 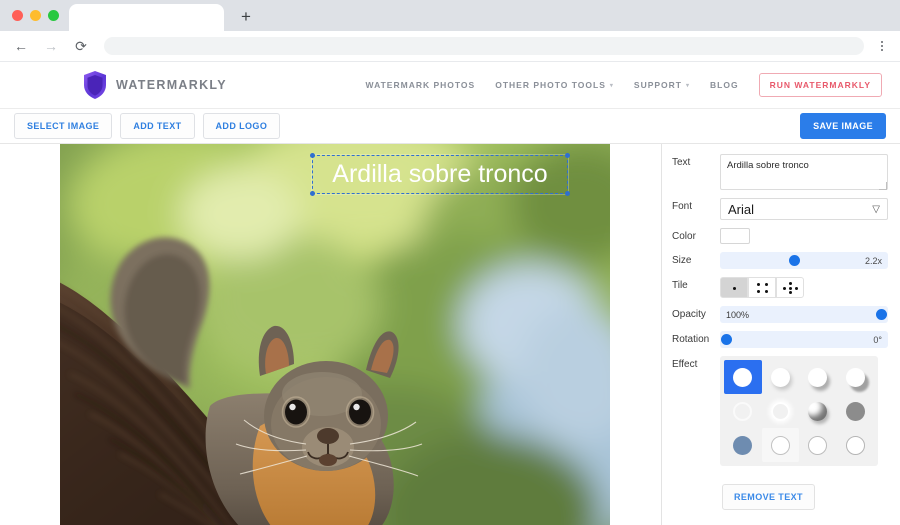 I want to click on select-image-button: SELECT IMAGE, so click(x=63, y=126).